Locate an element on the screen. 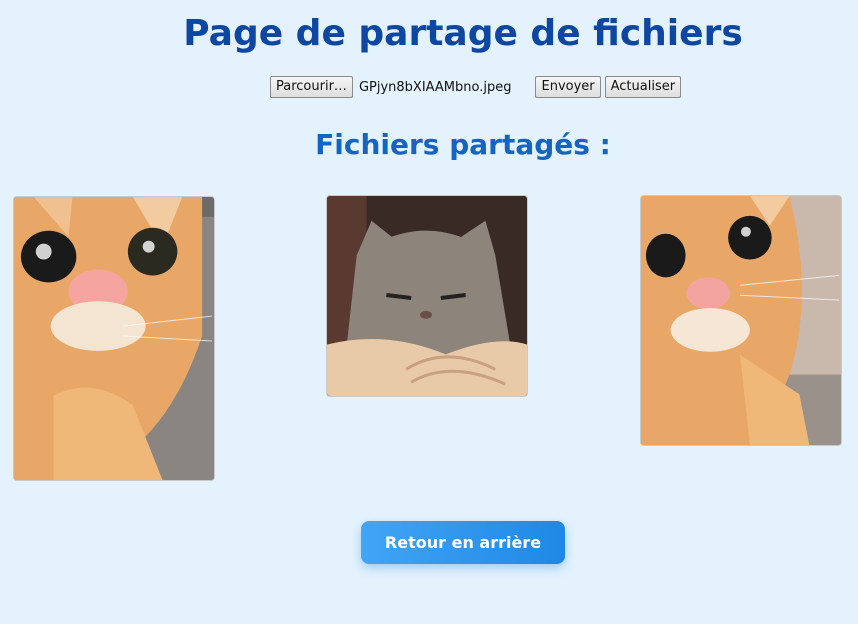  refresh-button: Actualiser is located at coordinates (643, 87).